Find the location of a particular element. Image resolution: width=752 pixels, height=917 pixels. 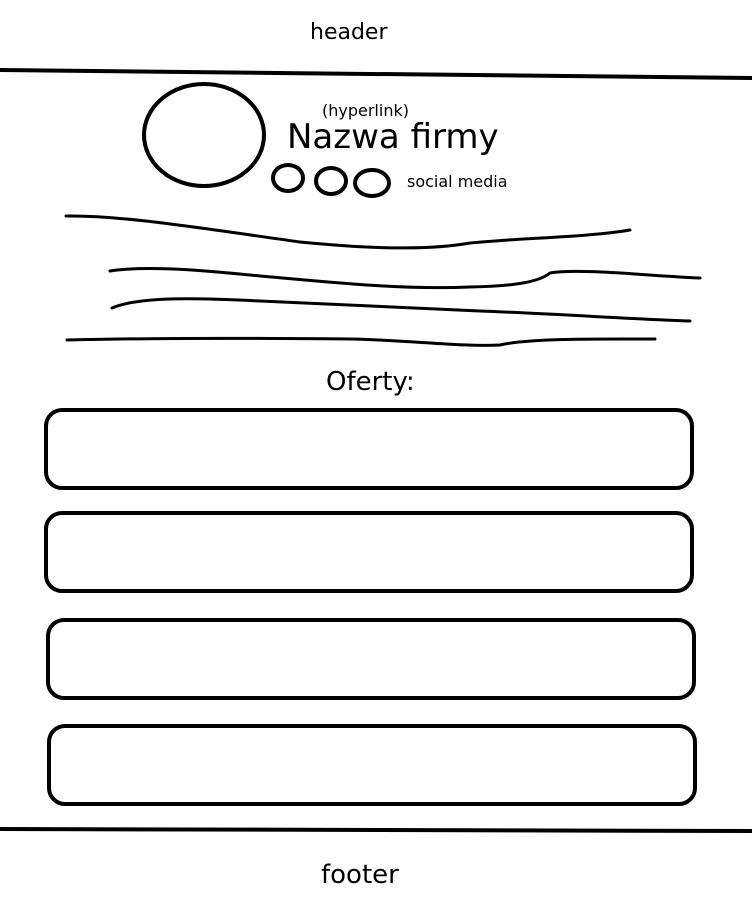

footer-label: footer is located at coordinates (360, 875).